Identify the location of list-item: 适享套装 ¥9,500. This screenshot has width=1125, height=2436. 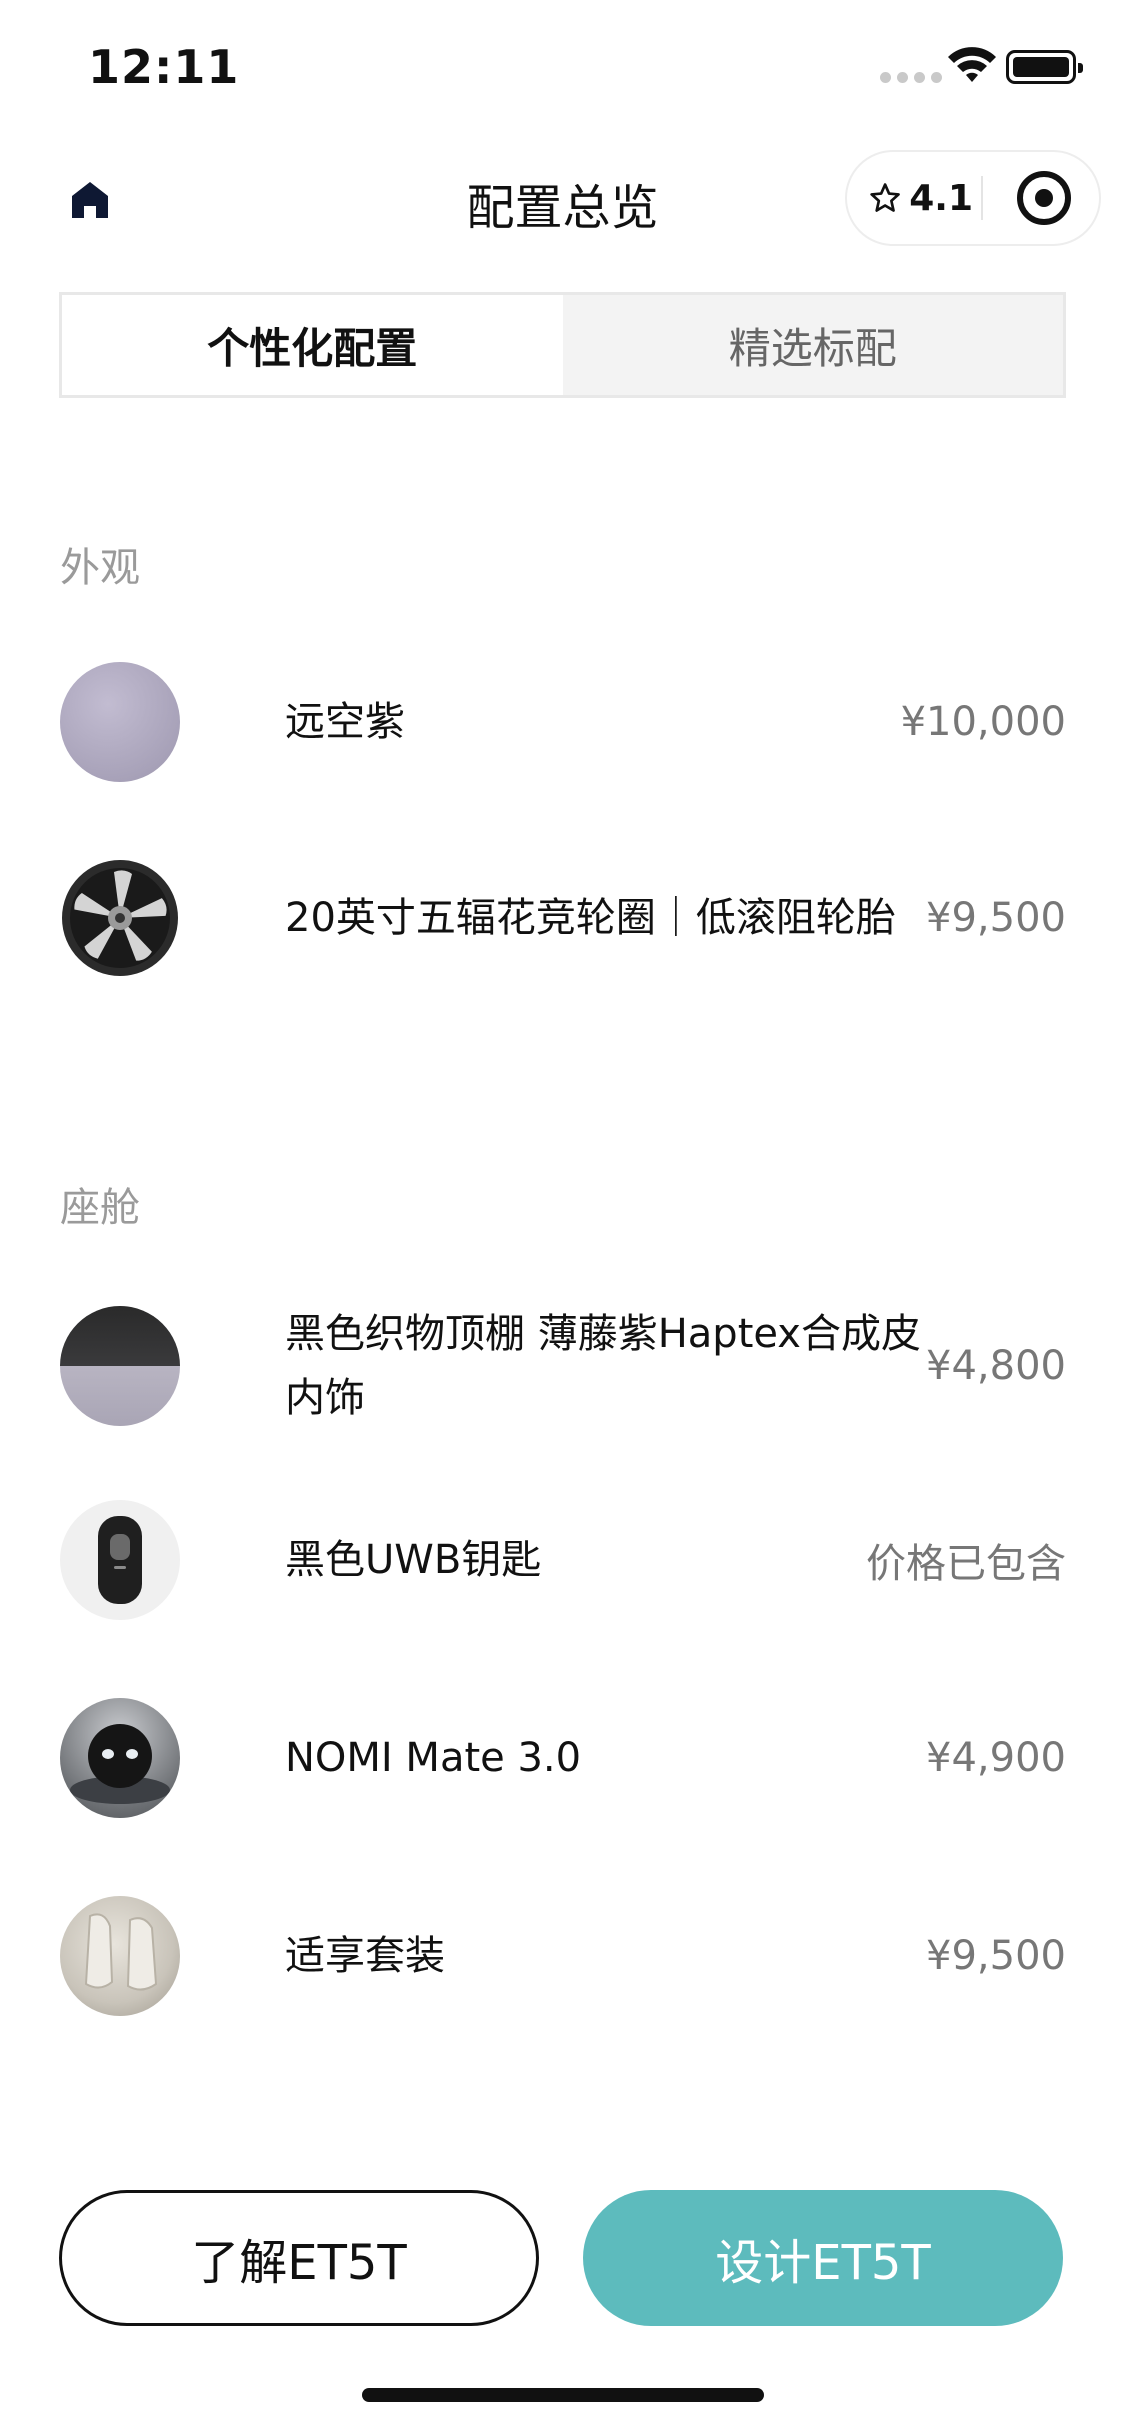
(563, 1956).